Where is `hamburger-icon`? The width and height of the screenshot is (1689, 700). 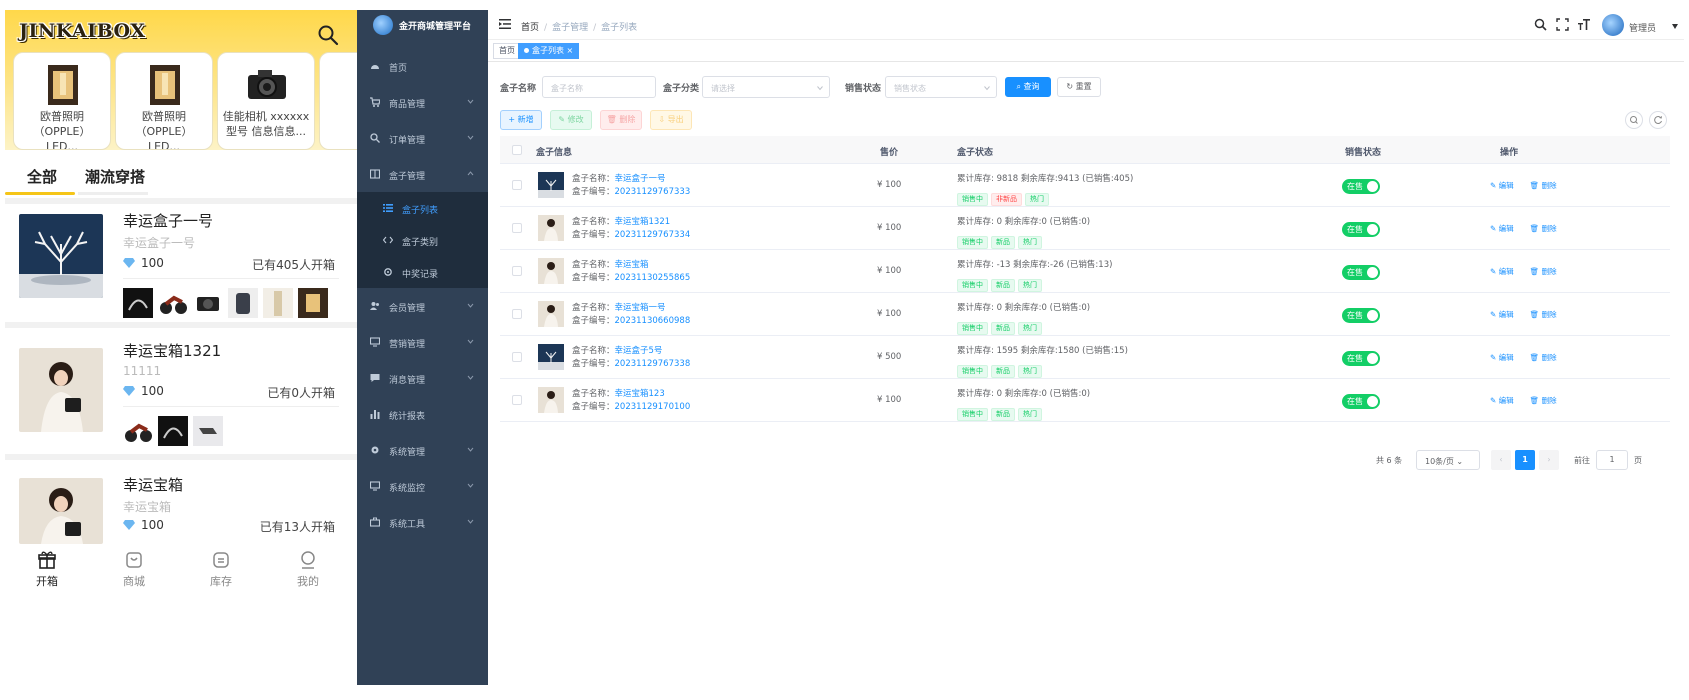 hamburger-icon is located at coordinates (505, 24).